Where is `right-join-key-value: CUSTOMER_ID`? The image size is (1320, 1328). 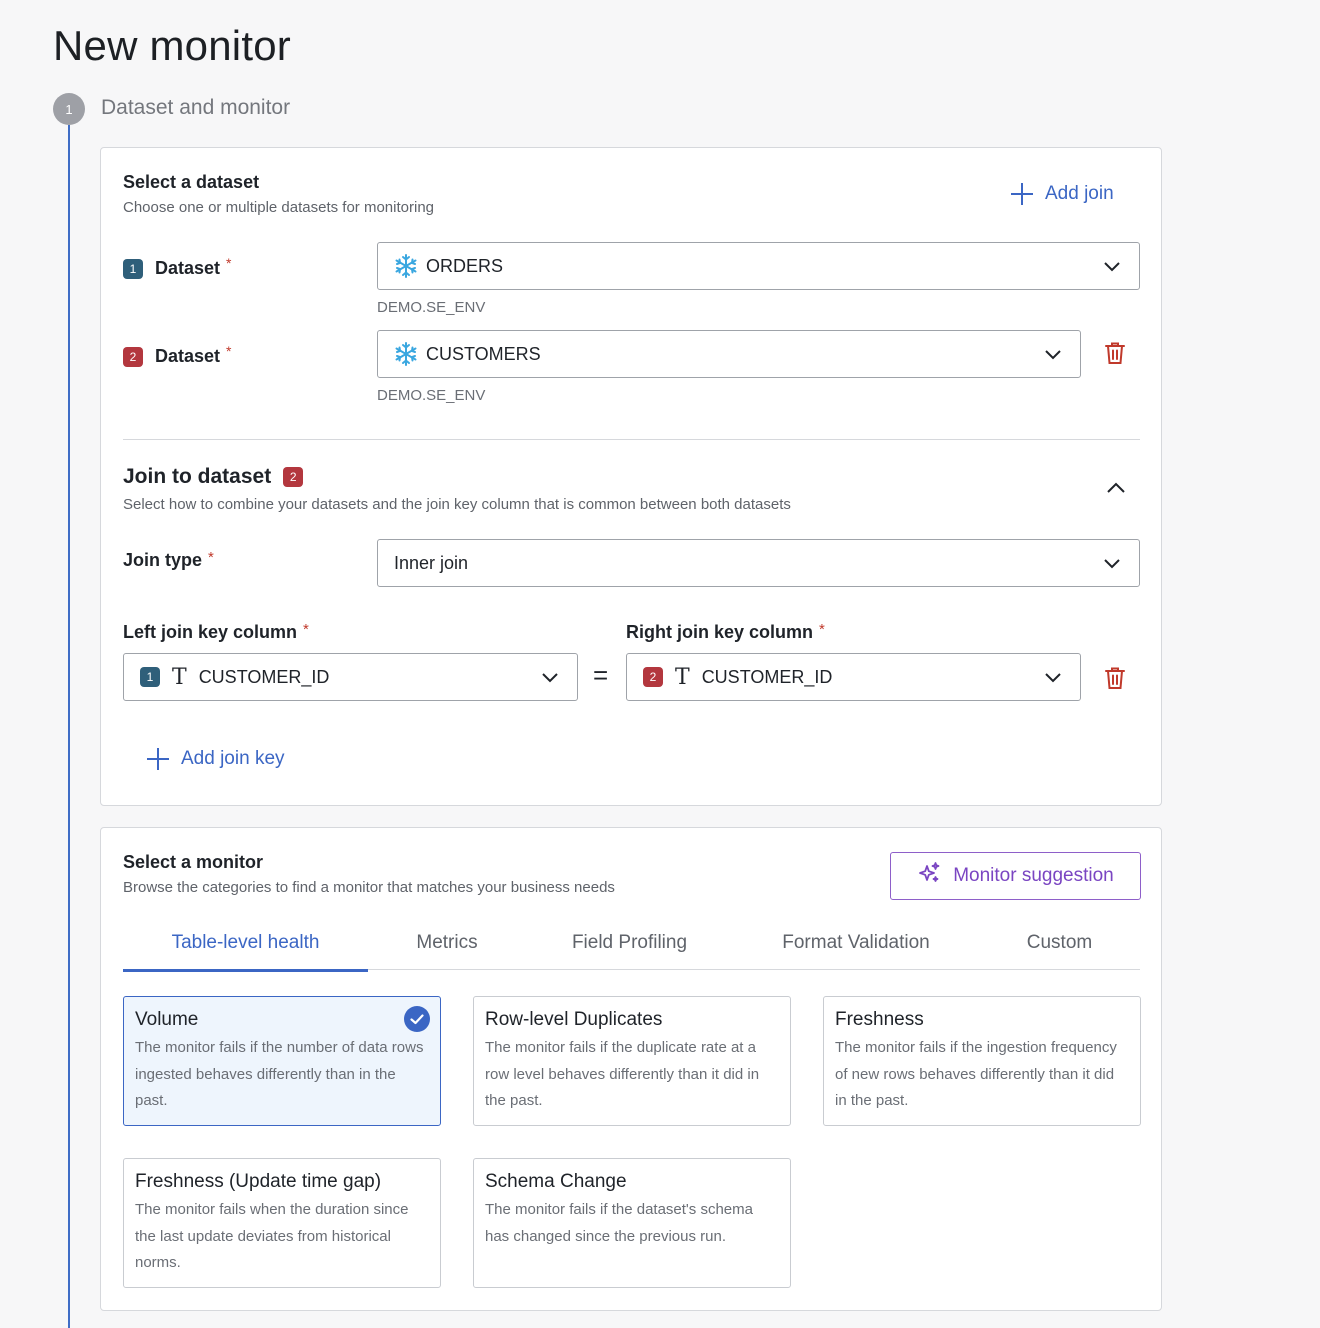 right-join-key-value: CUSTOMER_ID is located at coordinates (767, 676).